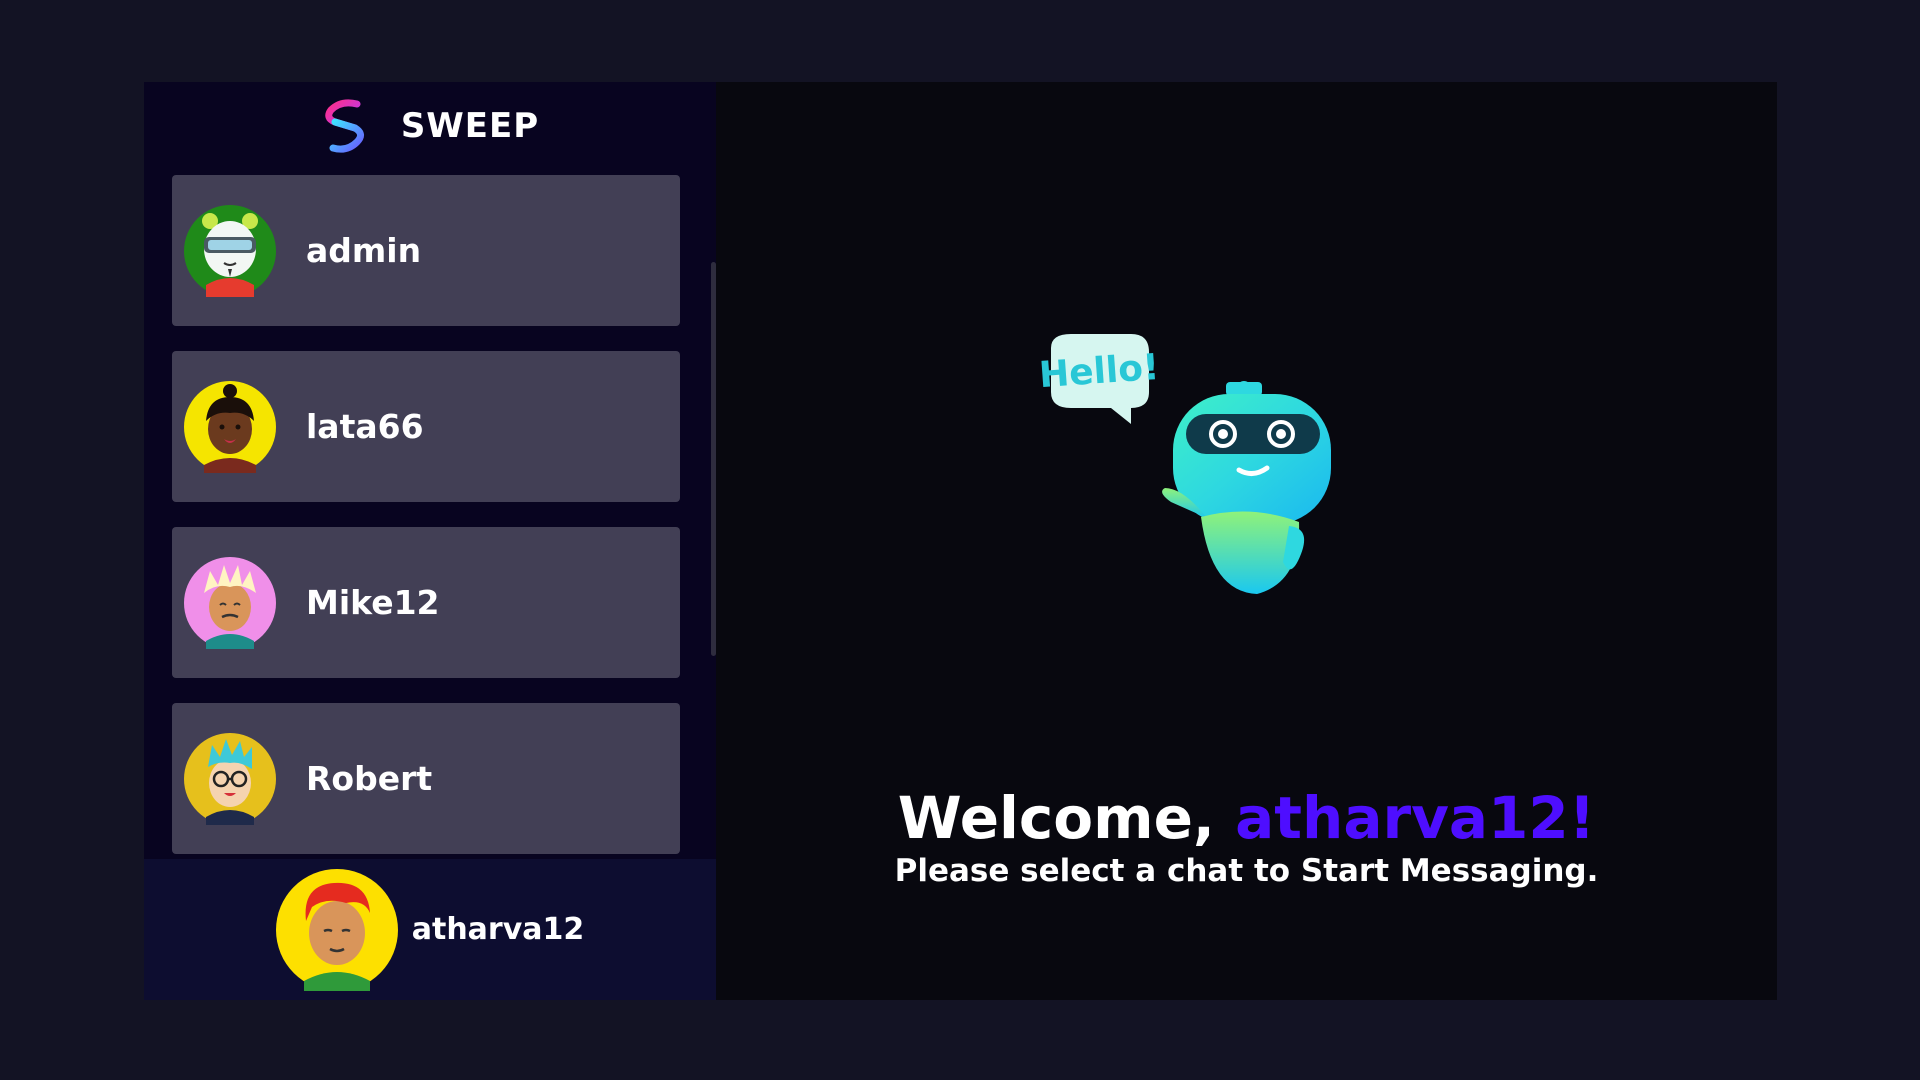 This screenshot has height=1080, width=1920. I want to click on brand-header: SWEEP, so click(430, 126).